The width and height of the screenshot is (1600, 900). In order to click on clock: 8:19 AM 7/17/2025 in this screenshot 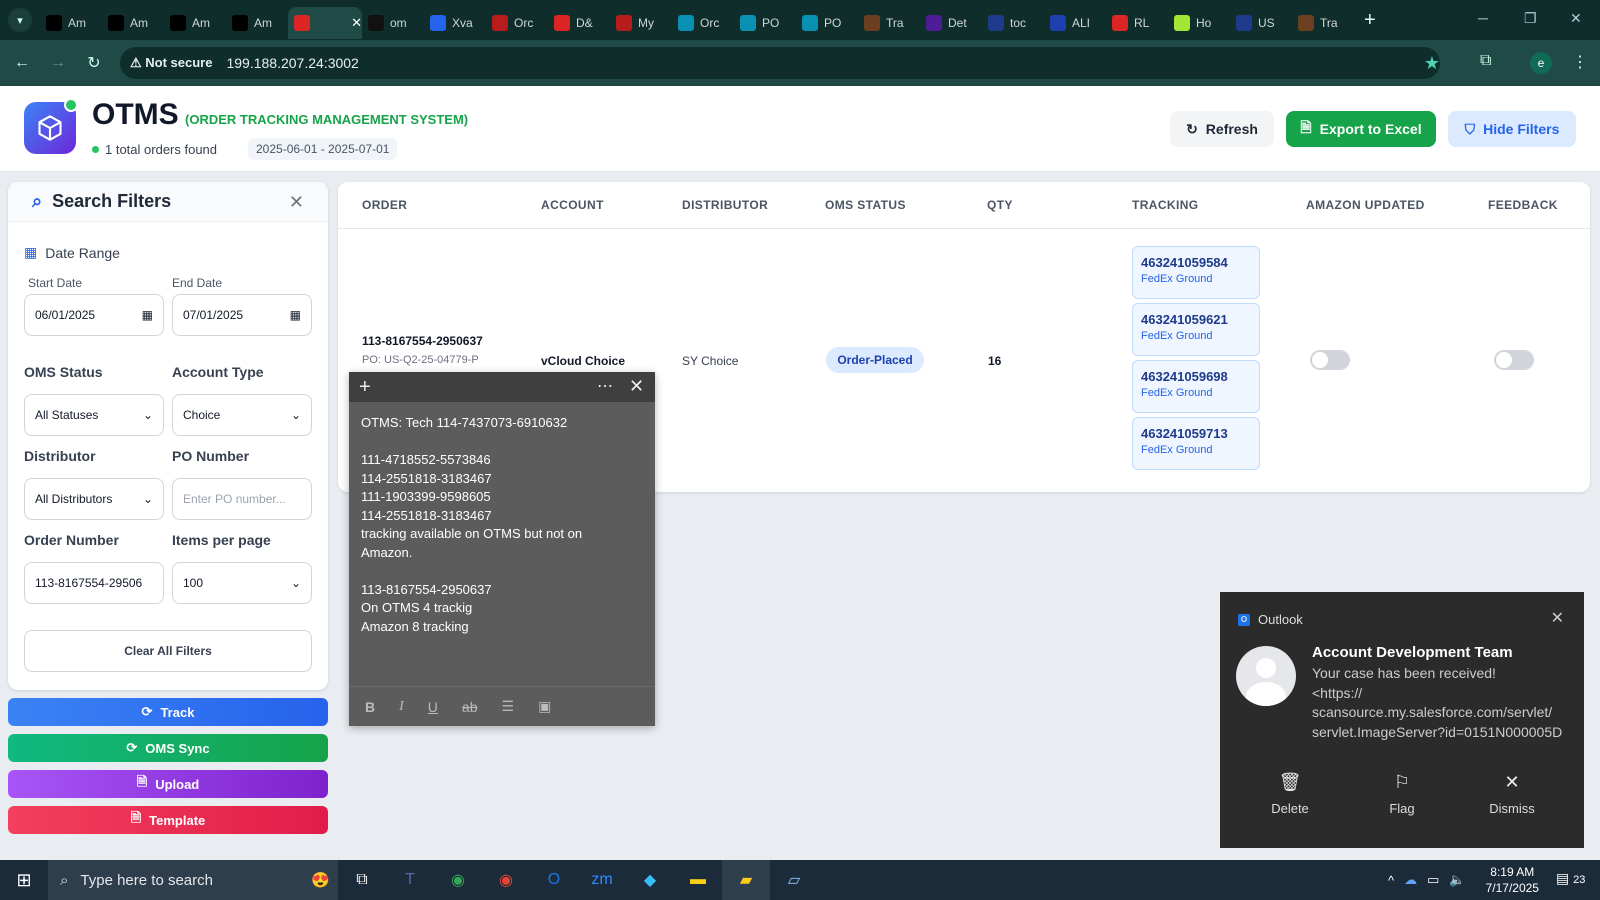, I will do `click(1512, 880)`.